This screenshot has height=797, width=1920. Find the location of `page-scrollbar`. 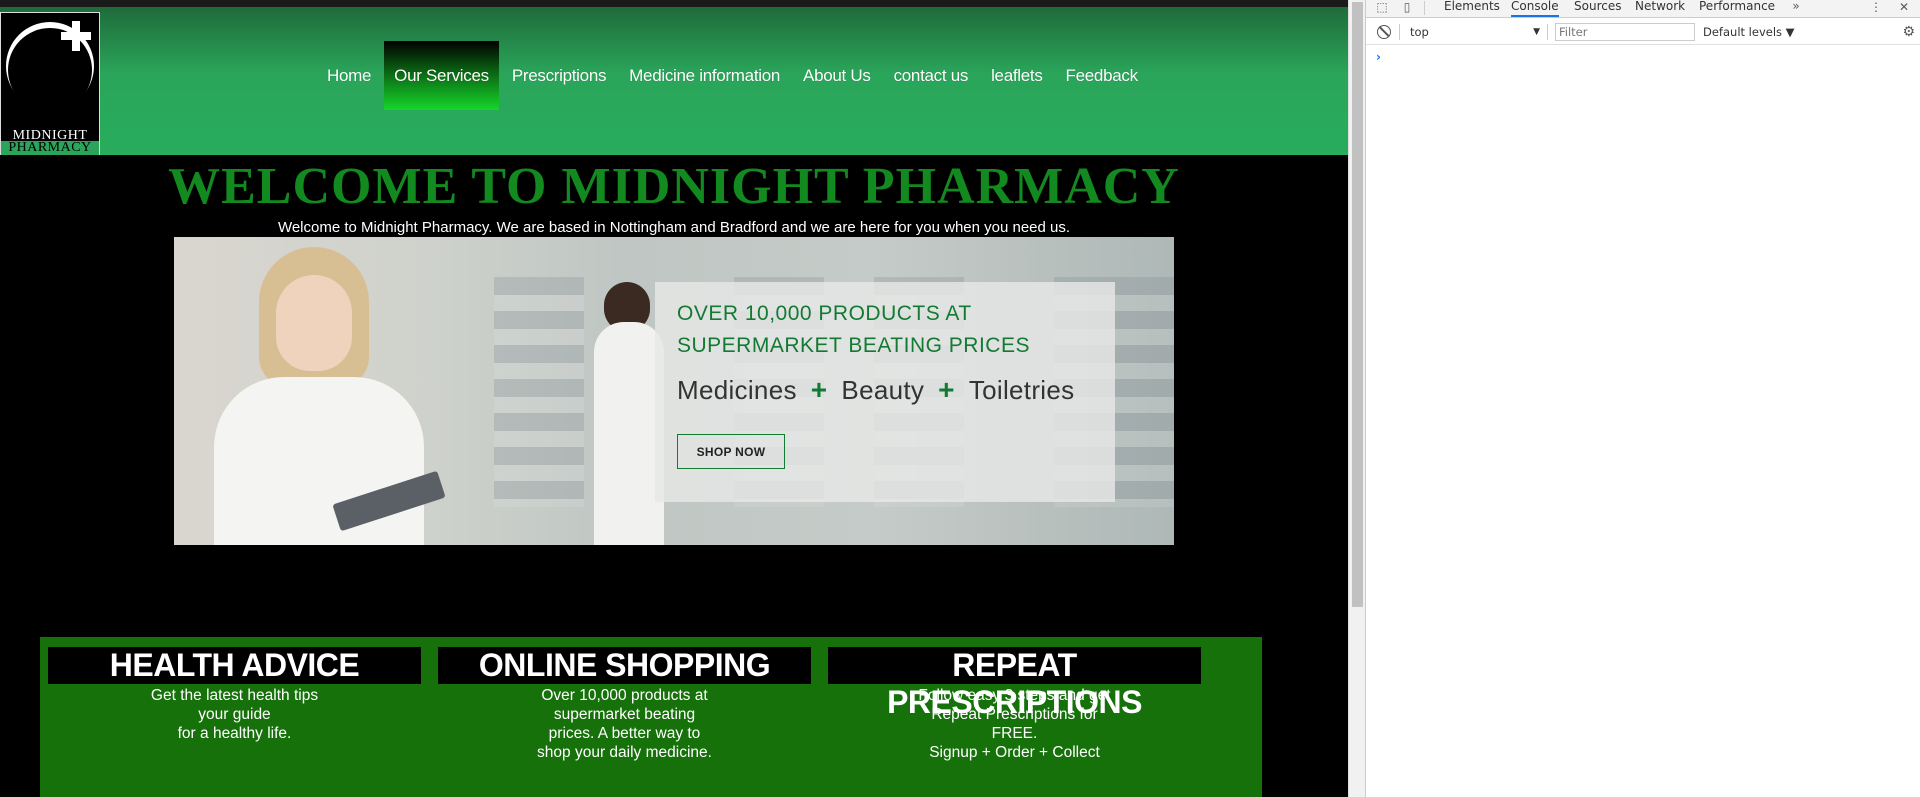

page-scrollbar is located at coordinates (1356, 398).